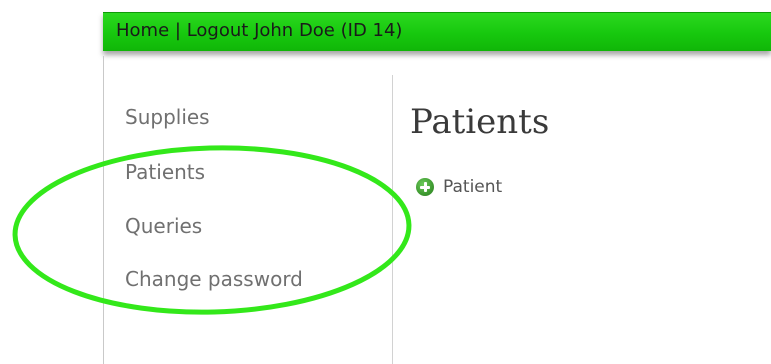  Describe the element at coordinates (103, 210) in the screenshot. I see `left-border` at that location.